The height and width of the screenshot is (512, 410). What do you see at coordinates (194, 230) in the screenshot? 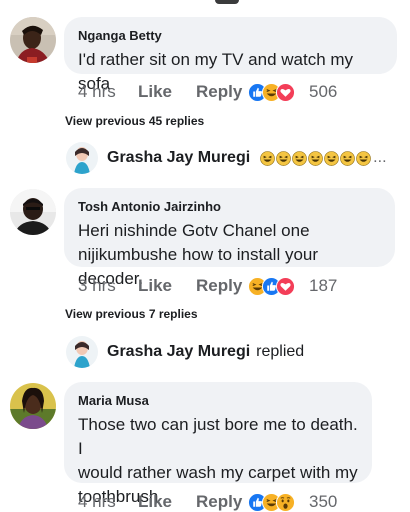
I see `comment-text-line: Heri nishinde Gotv Chanel one` at bounding box center [194, 230].